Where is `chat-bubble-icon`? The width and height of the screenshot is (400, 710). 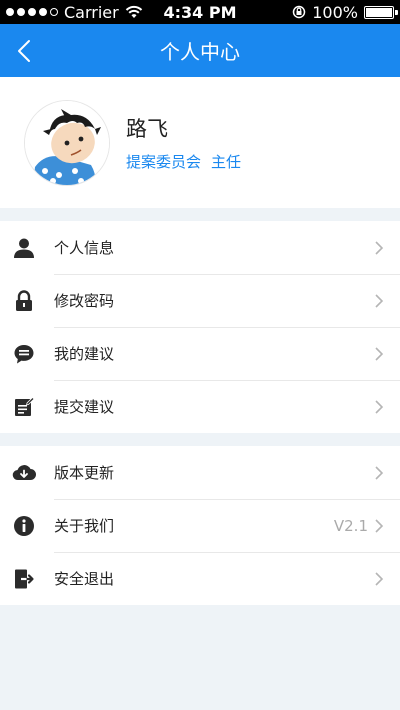 chat-bubble-icon is located at coordinates (24, 354).